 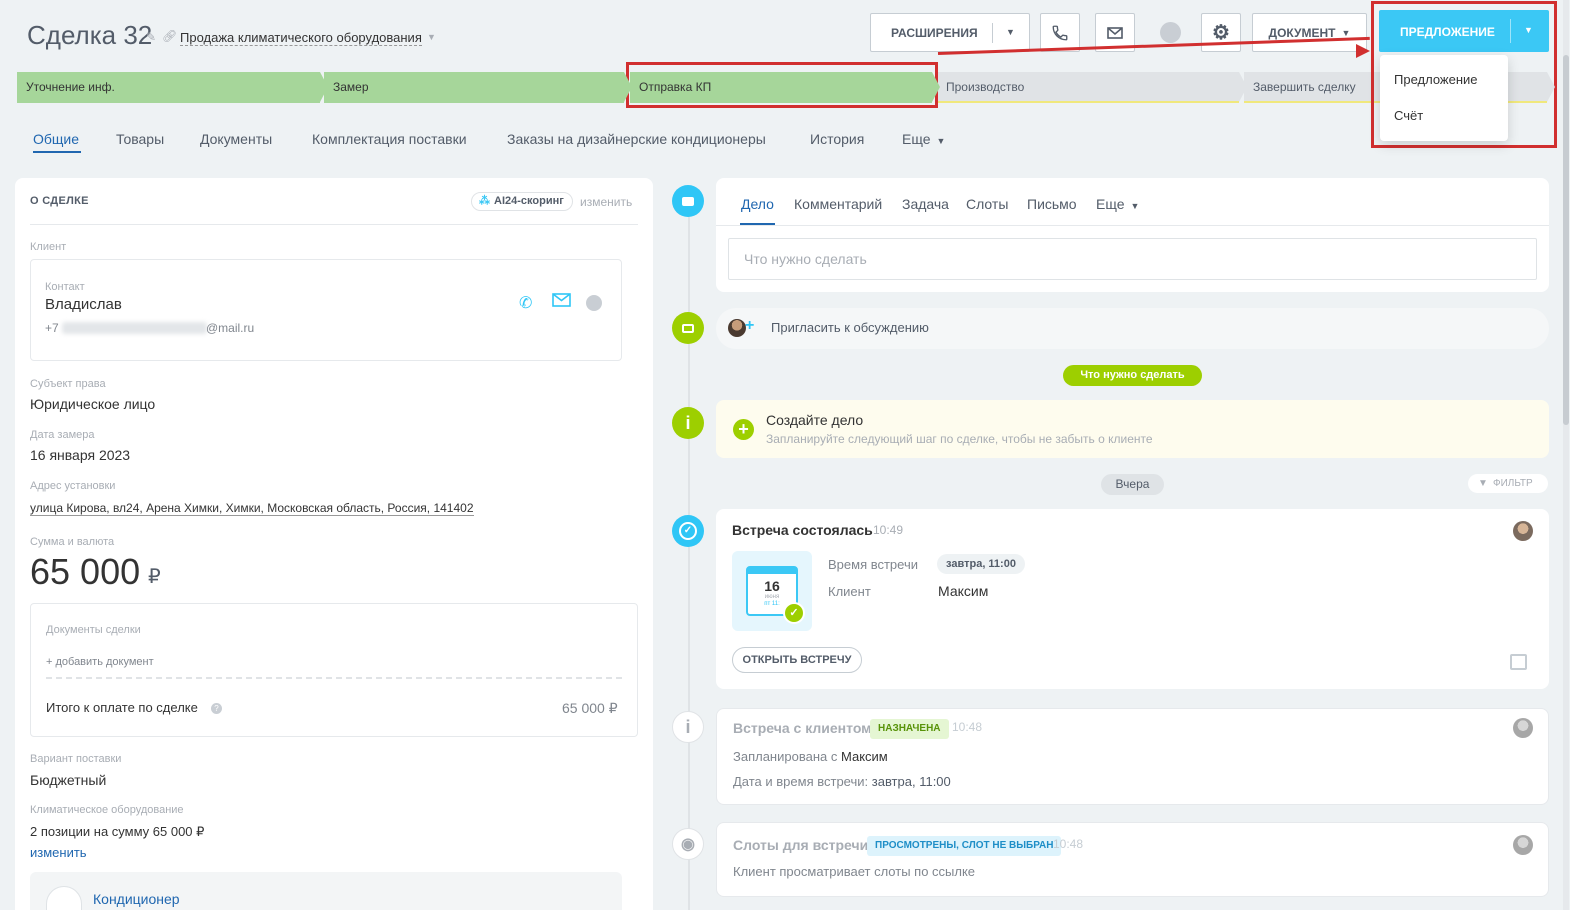 I want to click on add-document-link: + добавить документ, so click(x=100, y=662).